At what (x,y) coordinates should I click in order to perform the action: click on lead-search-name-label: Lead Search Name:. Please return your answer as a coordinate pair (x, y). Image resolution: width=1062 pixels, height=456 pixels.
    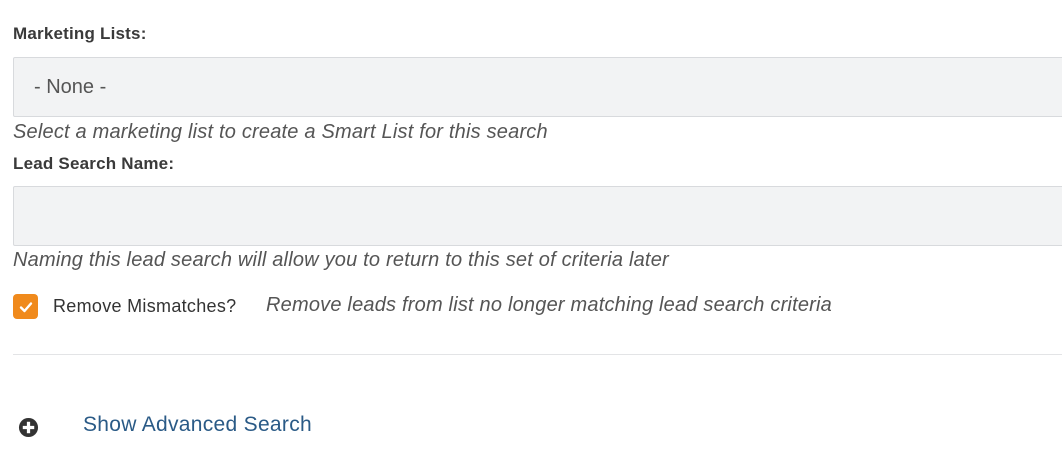
    Looking at the image, I should click on (94, 163).